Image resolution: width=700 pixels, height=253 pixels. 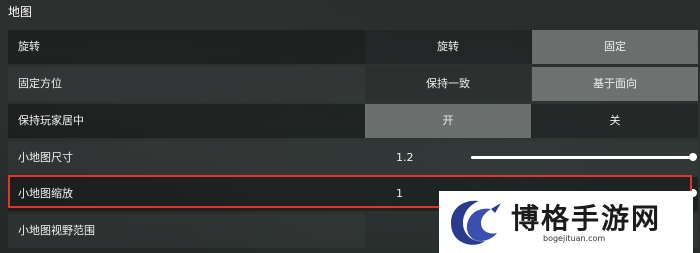 What do you see at coordinates (693, 157) in the screenshot?
I see `minimap-size-slider-thumb` at bounding box center [693, 157].